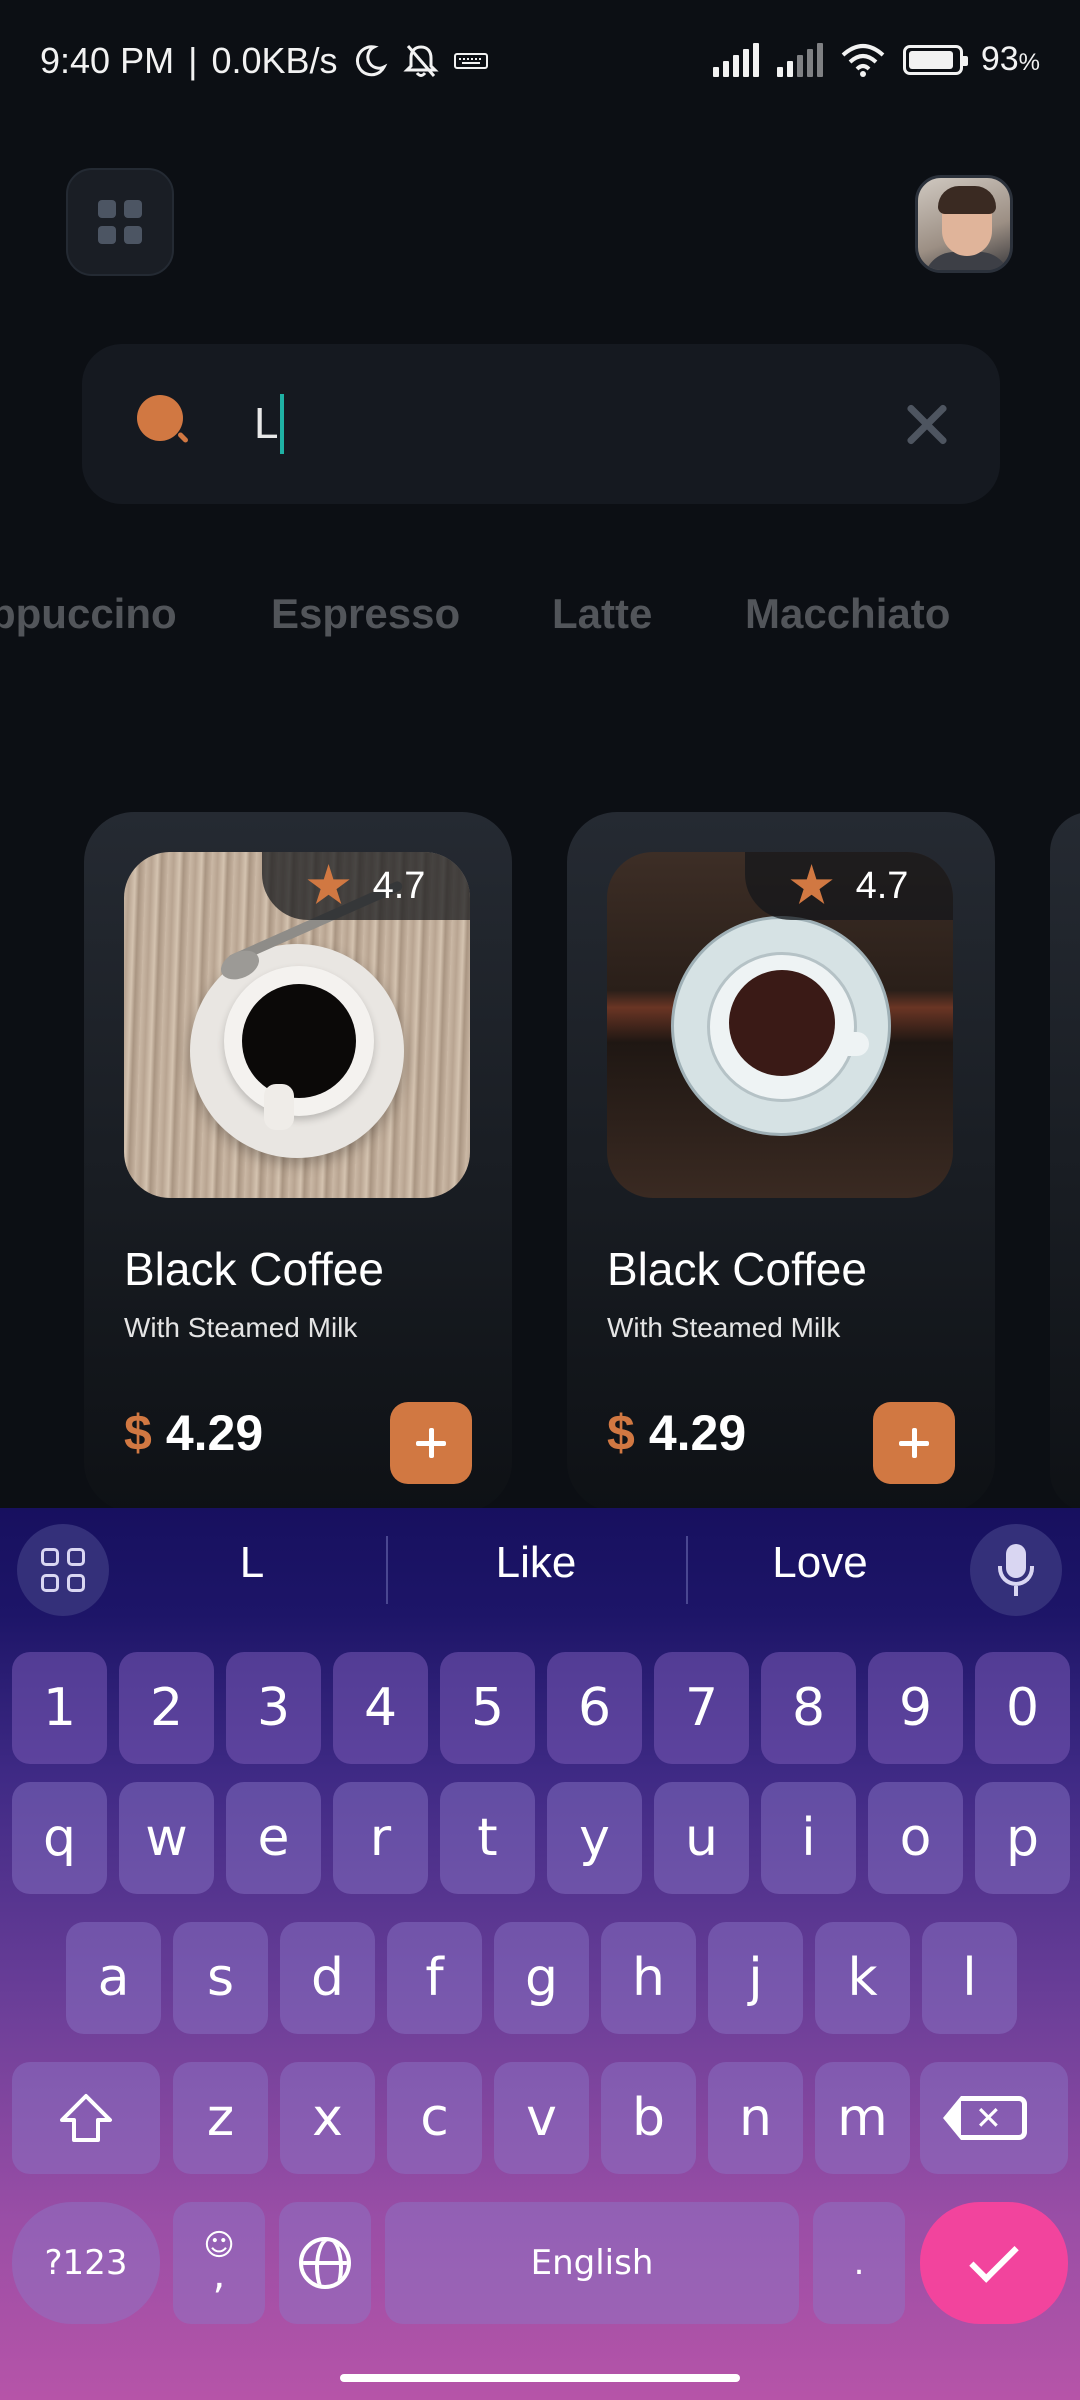 The height and width of the screenshot is (2400, 1080). I want to click on key-i: i, so click(808, 1838).